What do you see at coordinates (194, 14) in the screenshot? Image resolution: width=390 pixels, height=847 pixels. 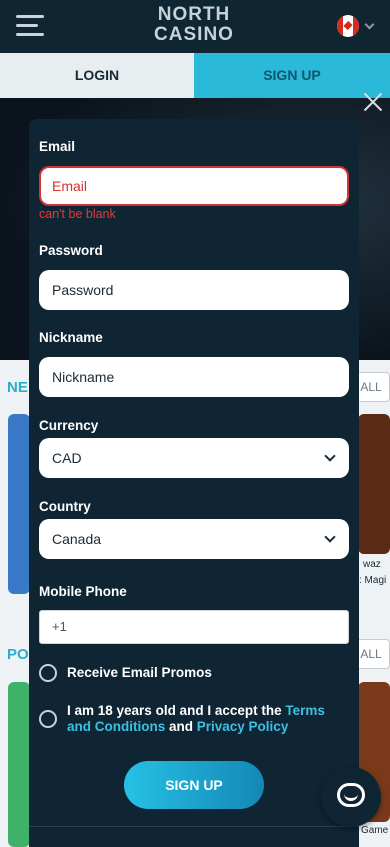 I see `logo-line-1: NORTH` at bounding box center [194, 14].